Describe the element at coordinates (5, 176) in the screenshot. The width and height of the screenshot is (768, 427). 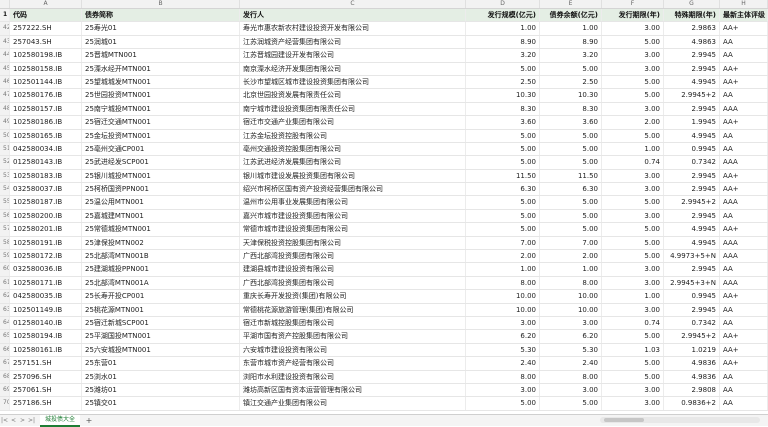
I see `row-number: 53` at that location.